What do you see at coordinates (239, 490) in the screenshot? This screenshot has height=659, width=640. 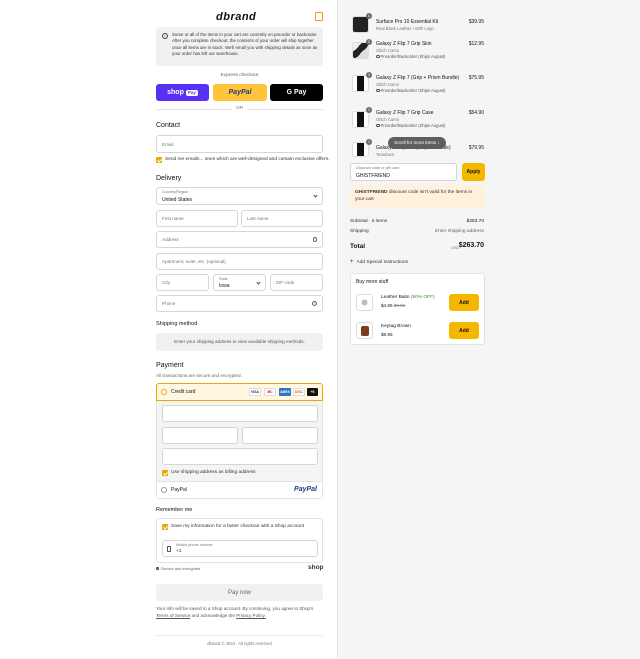 I see `paypal-option: PayPal PayPal` at bounding box center [239, 490].